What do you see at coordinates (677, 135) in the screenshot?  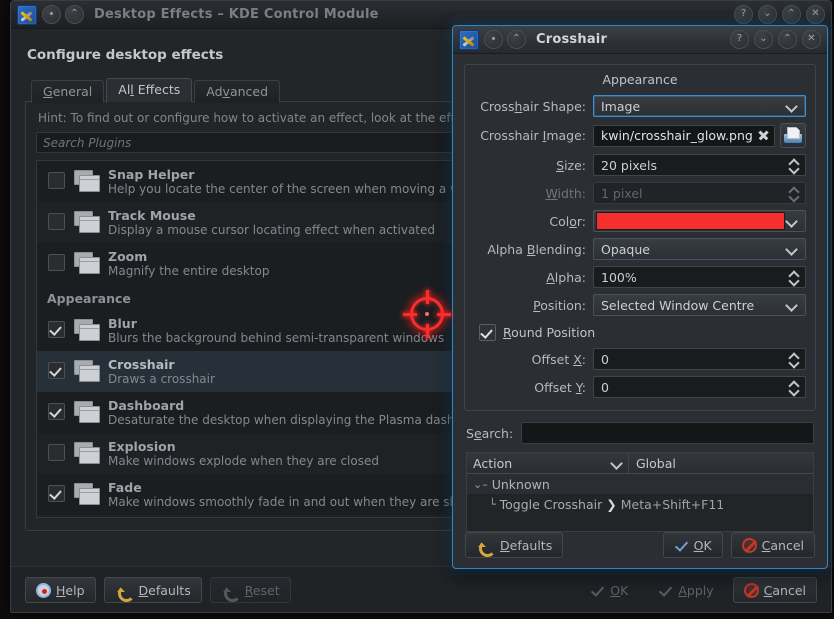 I see `crosshair-image-value: kwin/crosshair_glow.png` at bounding box center [677, 135].